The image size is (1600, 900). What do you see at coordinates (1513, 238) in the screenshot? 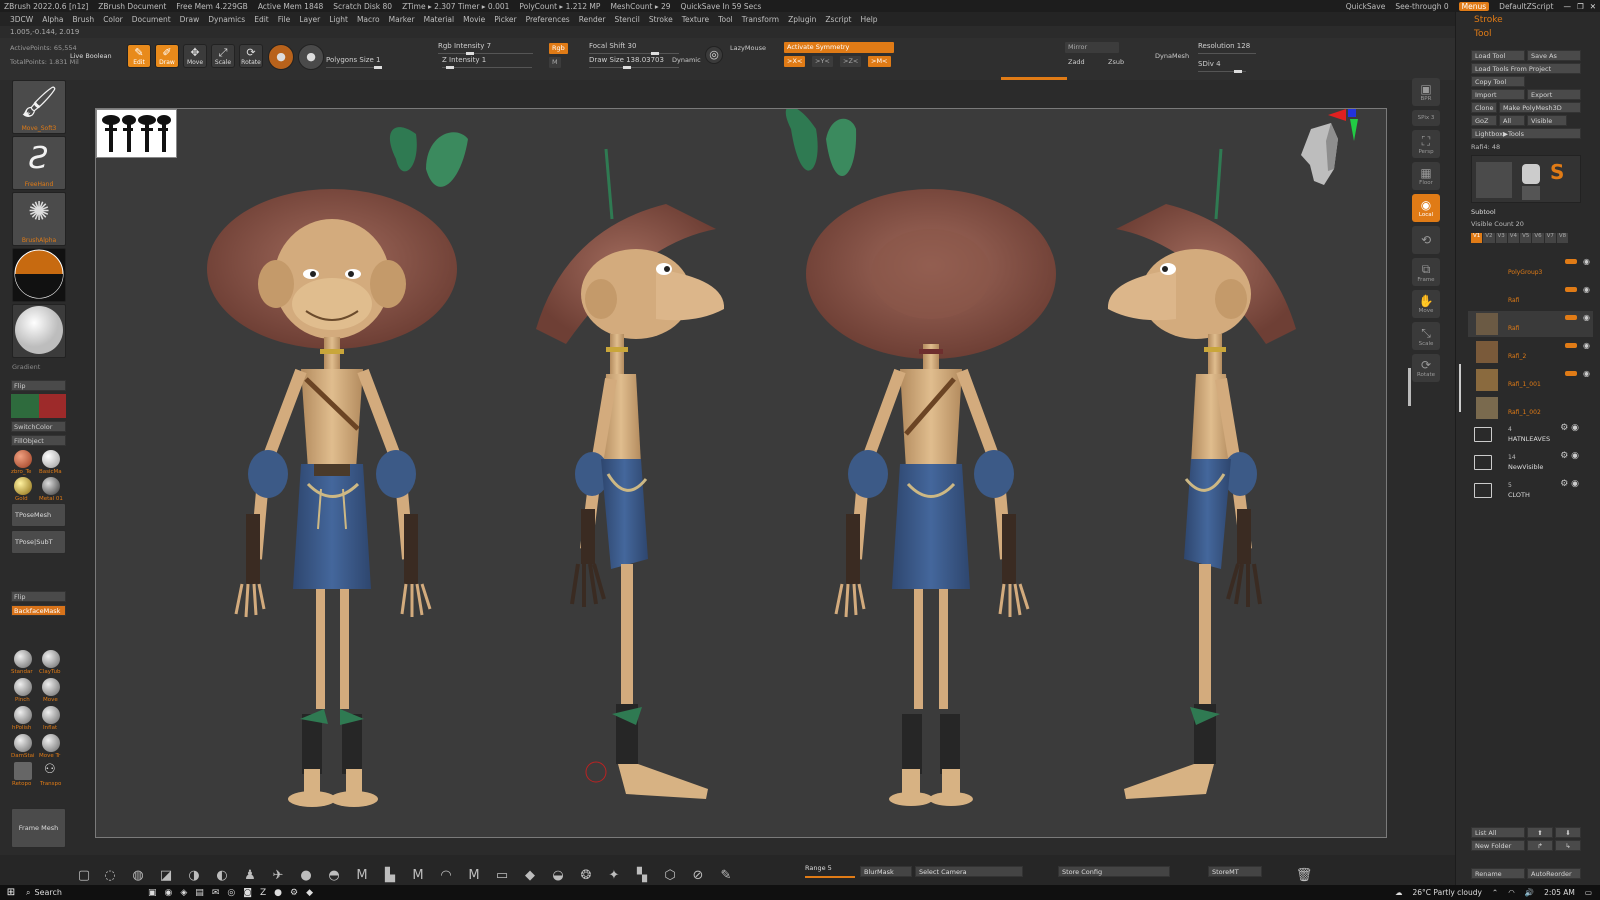
I see `vset-tab-v4: V4` at bounding box center [1513, 238].